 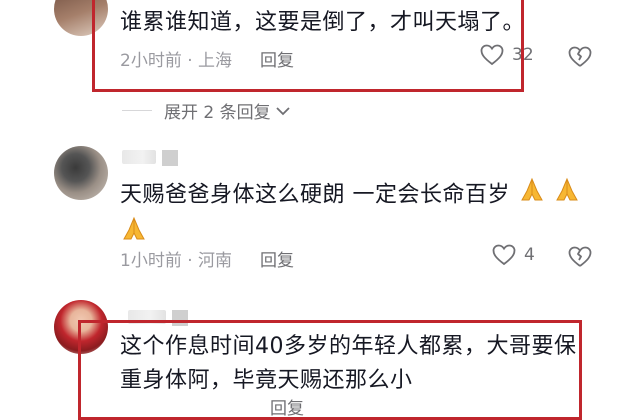 I want to click on like-button: 4, so click(x=513, y=255).